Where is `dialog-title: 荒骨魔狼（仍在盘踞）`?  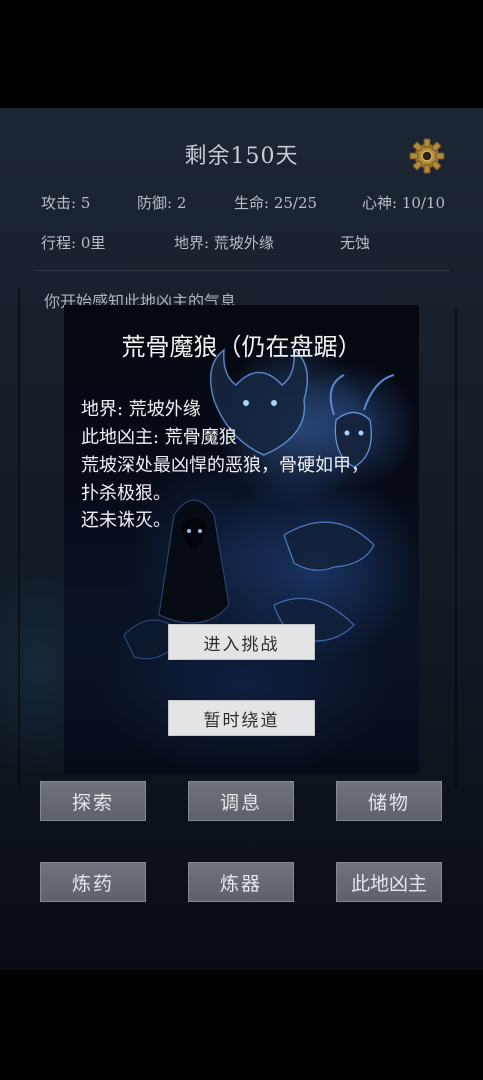 dialog-title: 荒骨魔狼（仍在盘踞） is located at coordinates (241, 347).